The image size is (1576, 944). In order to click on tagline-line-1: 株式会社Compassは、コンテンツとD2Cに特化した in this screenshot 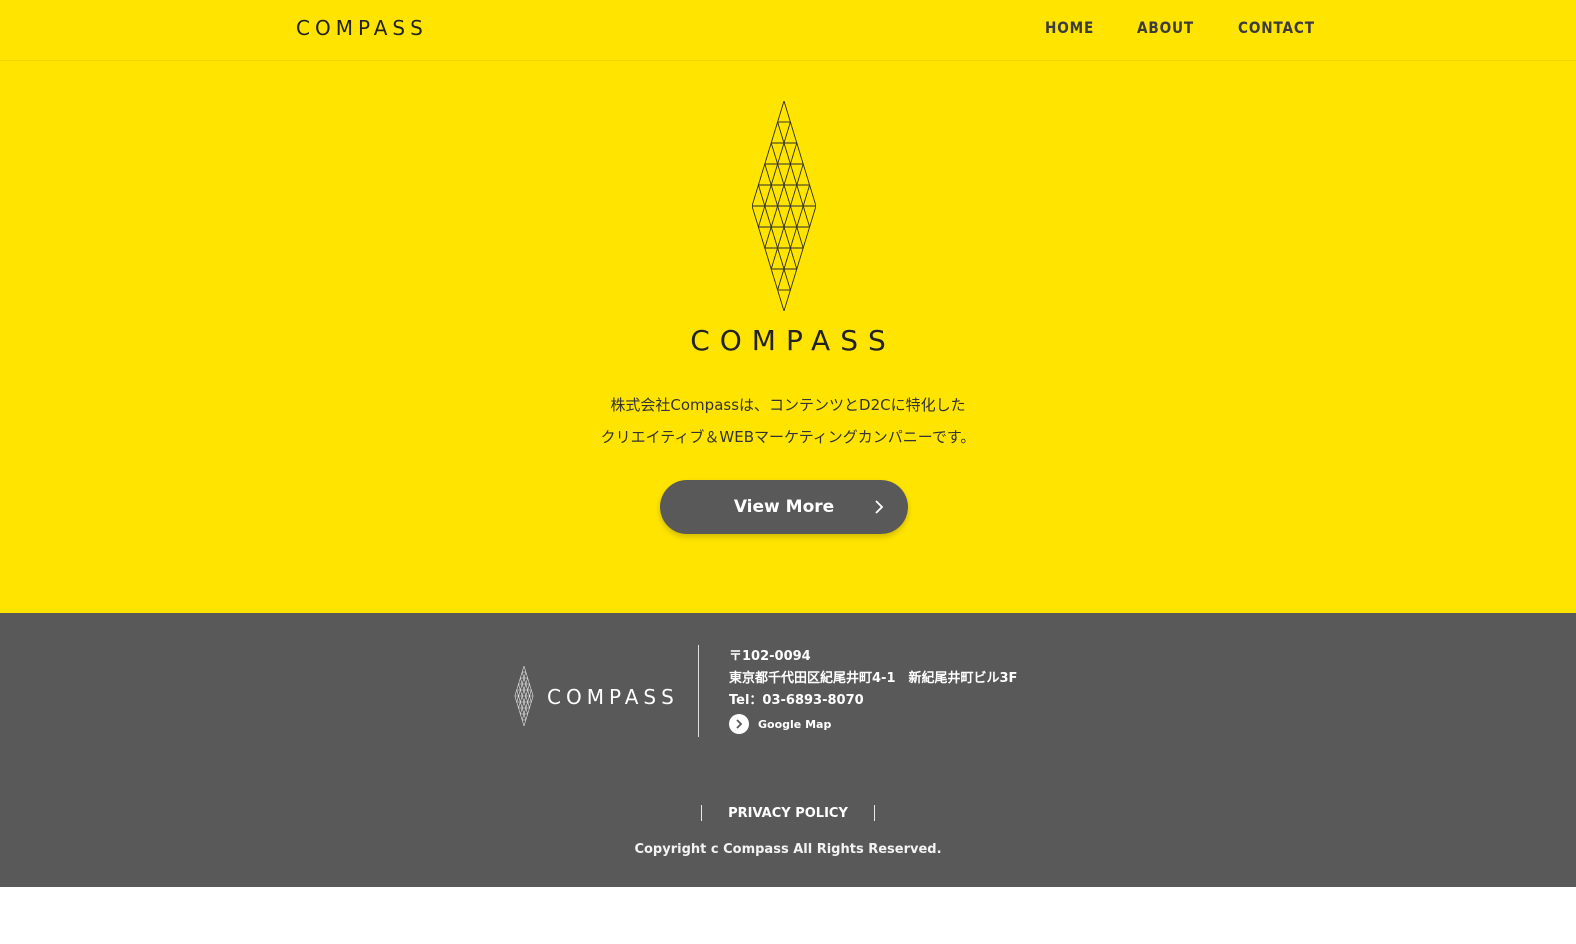, I will do `click(788, 405)`.